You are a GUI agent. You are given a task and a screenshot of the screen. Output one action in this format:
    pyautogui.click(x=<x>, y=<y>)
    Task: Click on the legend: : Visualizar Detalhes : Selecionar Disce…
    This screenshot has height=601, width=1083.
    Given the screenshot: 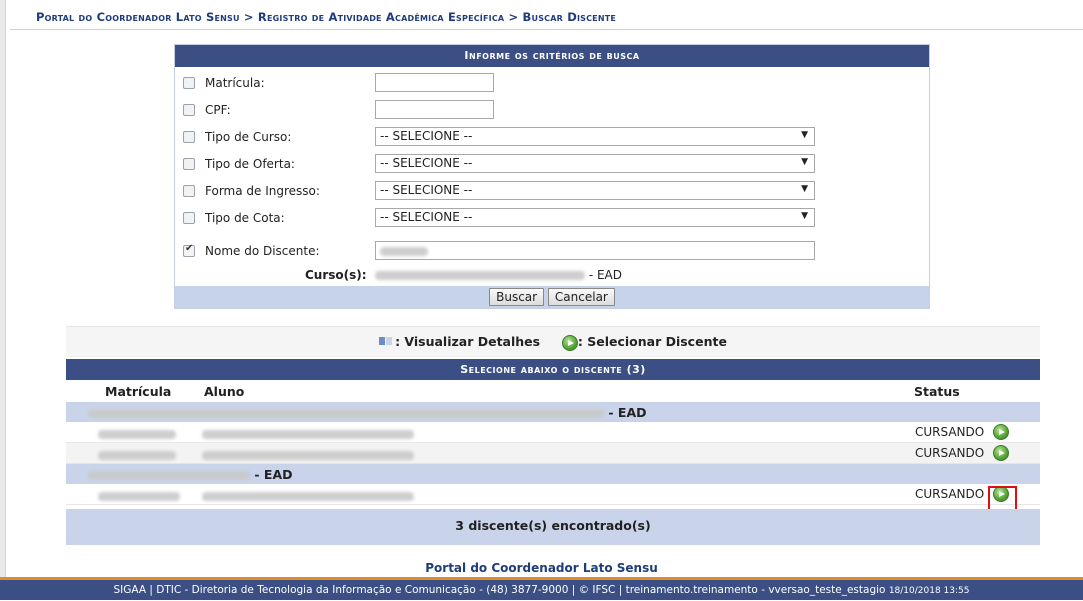 What is the action you would take?
    pyautogui.click(x=553, y=341)
    